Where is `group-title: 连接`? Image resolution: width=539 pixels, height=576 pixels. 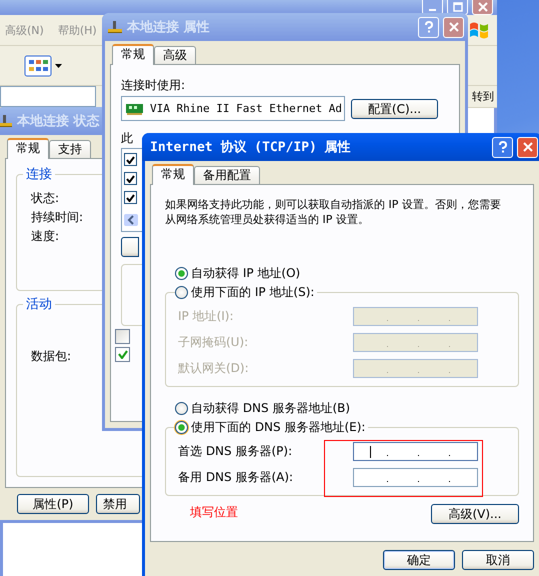 group-title: 连接 is located at coordinates (39, 174).